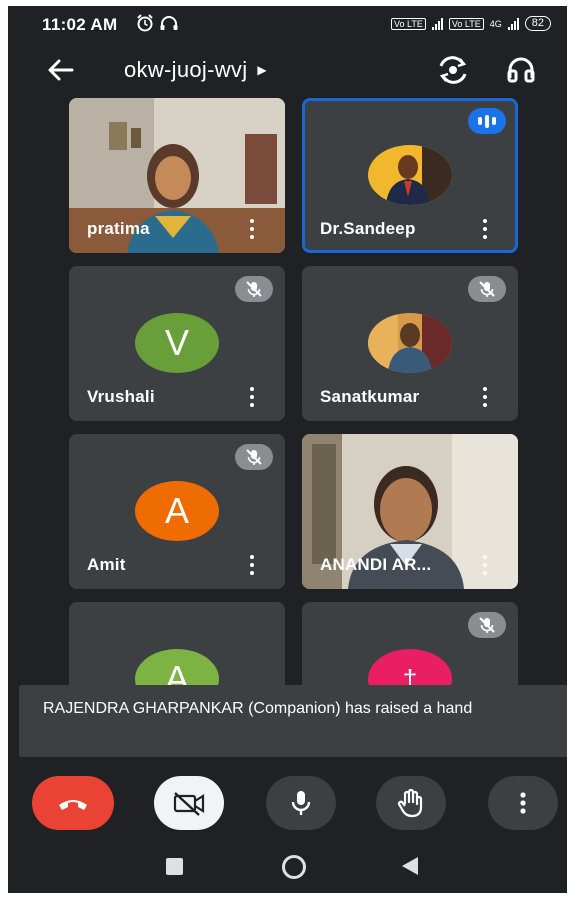 The width and height of the screenshot is (577, 899). I want to click on participant-name: Dr.Sandeep, so click(368, 228).